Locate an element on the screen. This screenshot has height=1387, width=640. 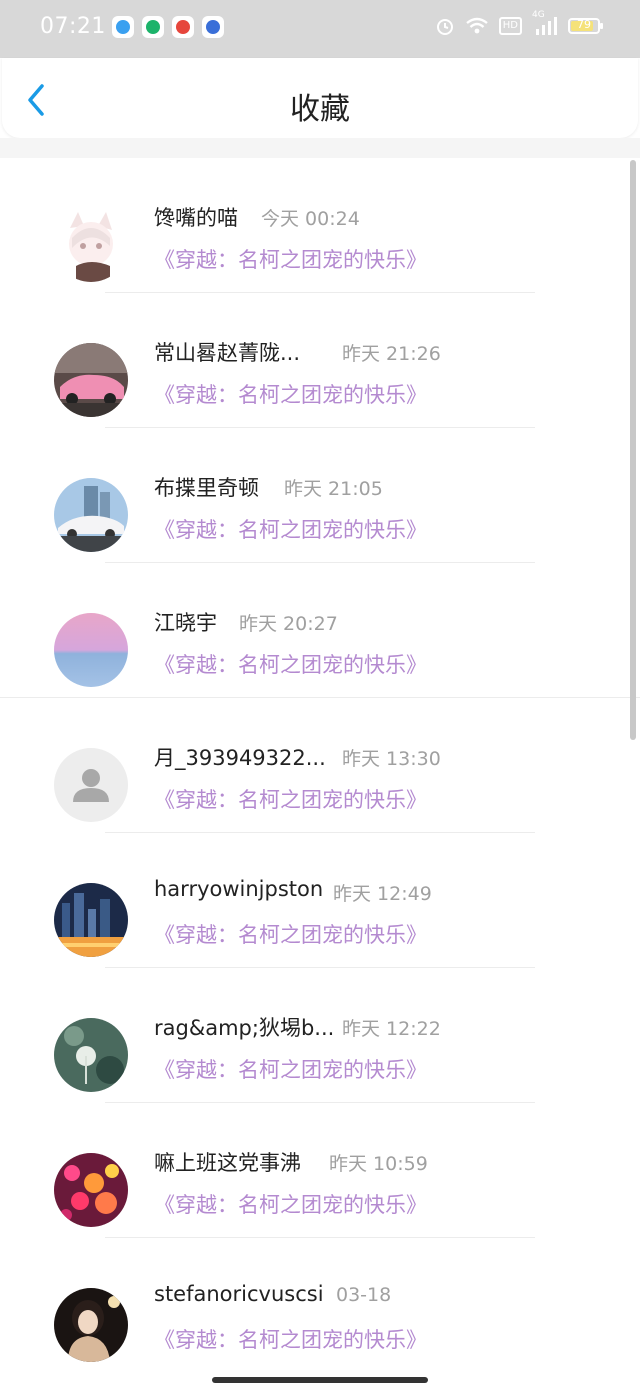
favorite-time: 昨天 12:49 is located at coordinates (382, 894).